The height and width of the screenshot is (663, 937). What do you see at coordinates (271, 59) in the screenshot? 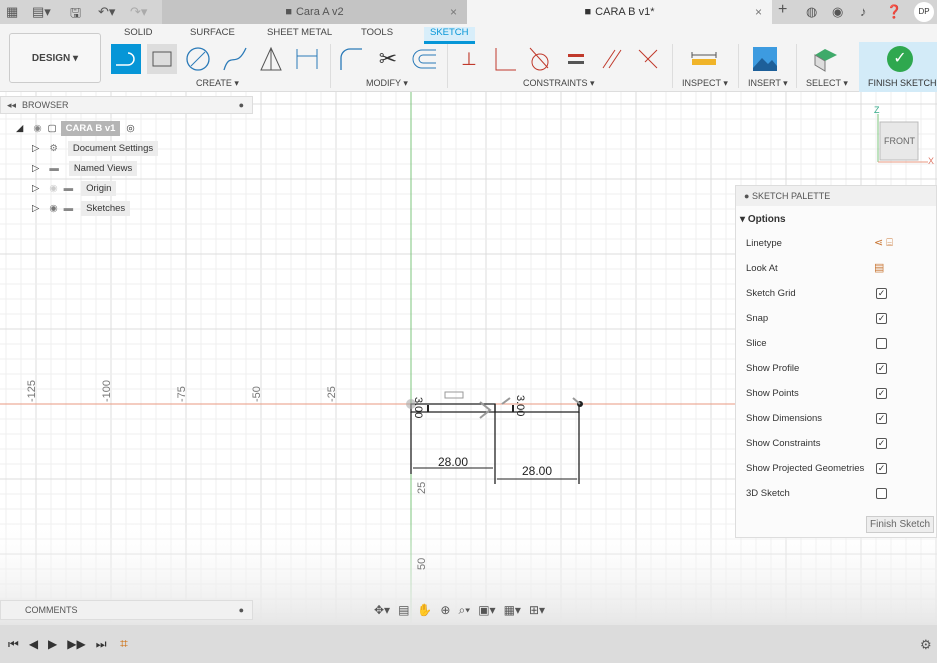
I see `triangle-tool-icon` at bounding box center [271, 59].